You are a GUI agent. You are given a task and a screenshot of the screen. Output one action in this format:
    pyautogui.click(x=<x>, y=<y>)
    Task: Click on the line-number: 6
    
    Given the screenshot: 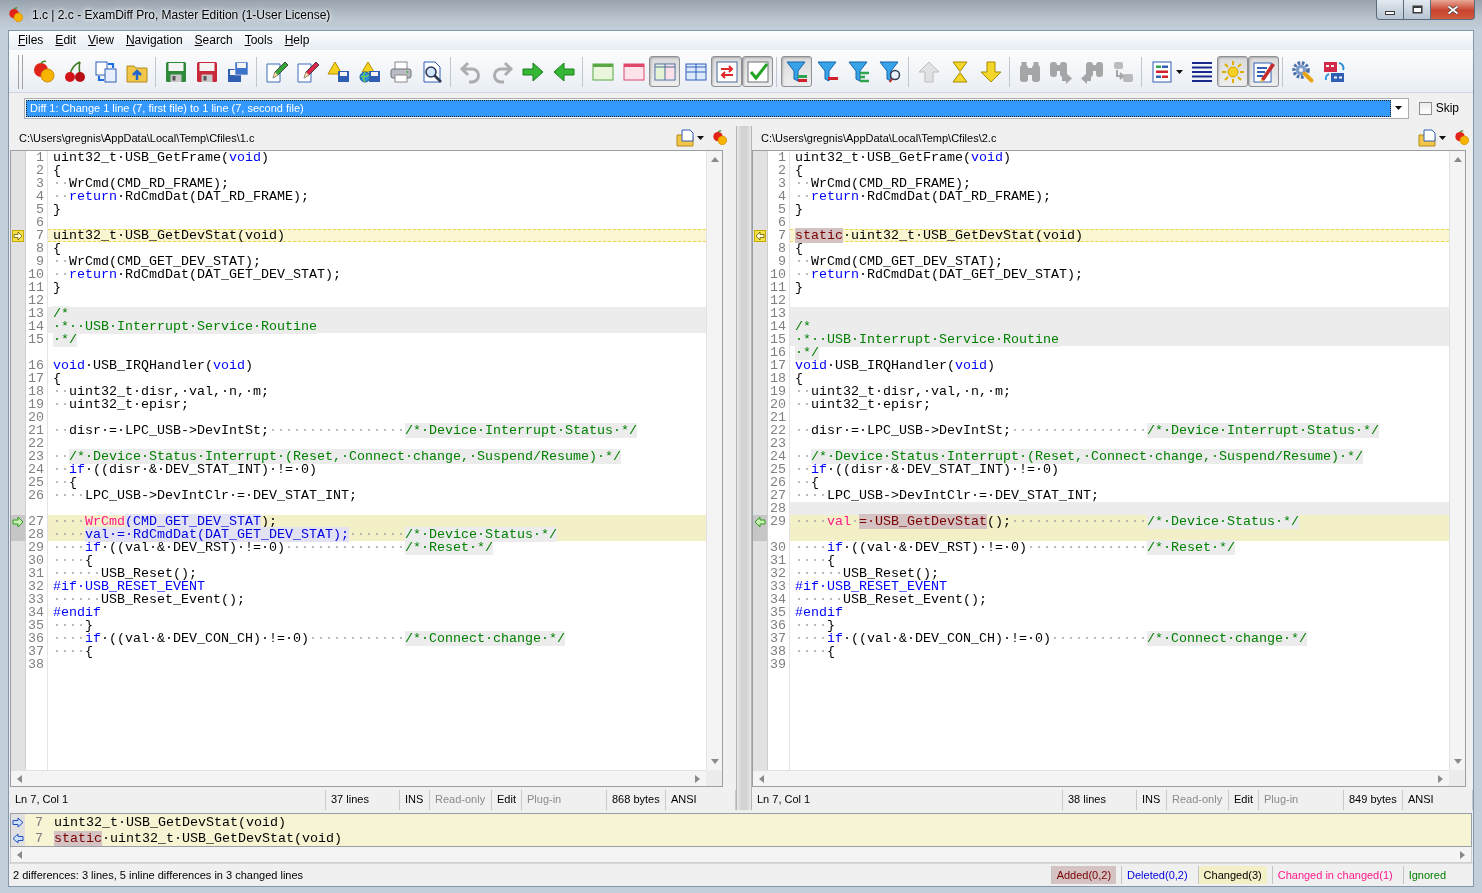 What is the action you would take?
    pyautogui.click(x=782, y=222)
    